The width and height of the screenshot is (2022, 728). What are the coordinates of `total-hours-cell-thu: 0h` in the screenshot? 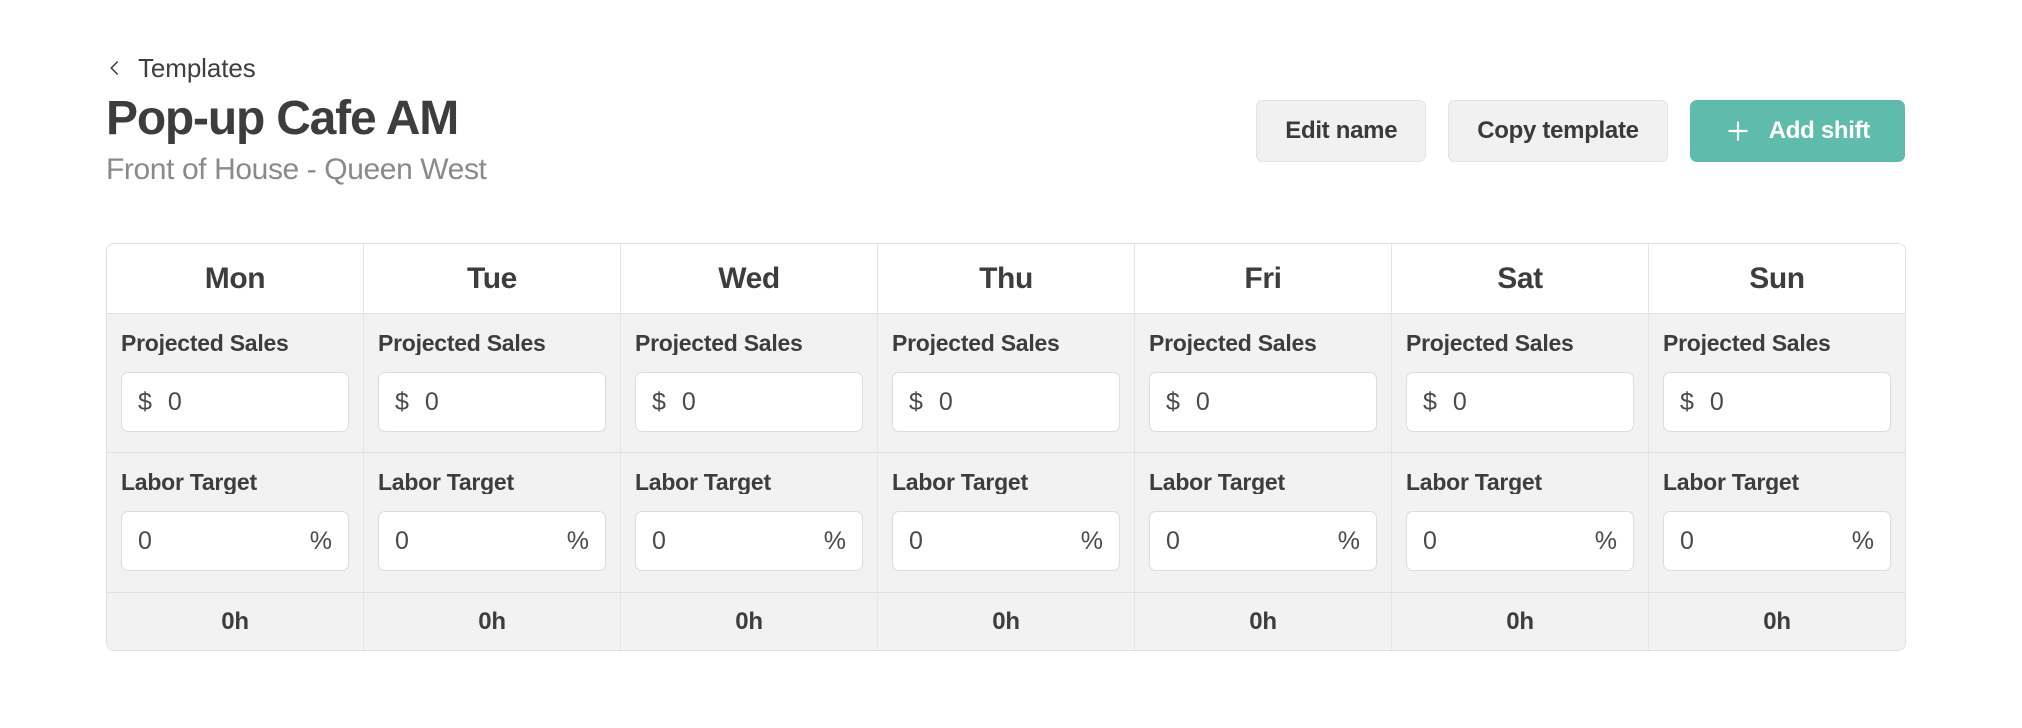 It's located at (1006, 621).